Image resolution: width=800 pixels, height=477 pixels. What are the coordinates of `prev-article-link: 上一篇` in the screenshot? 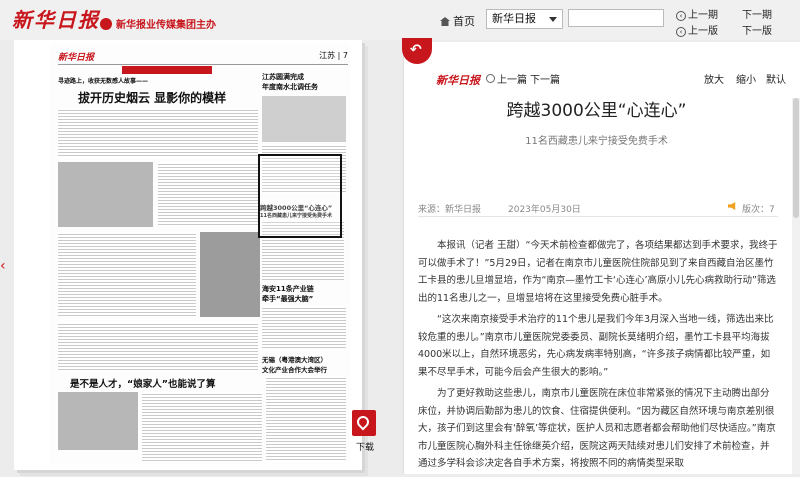 It's located at (506, 78).